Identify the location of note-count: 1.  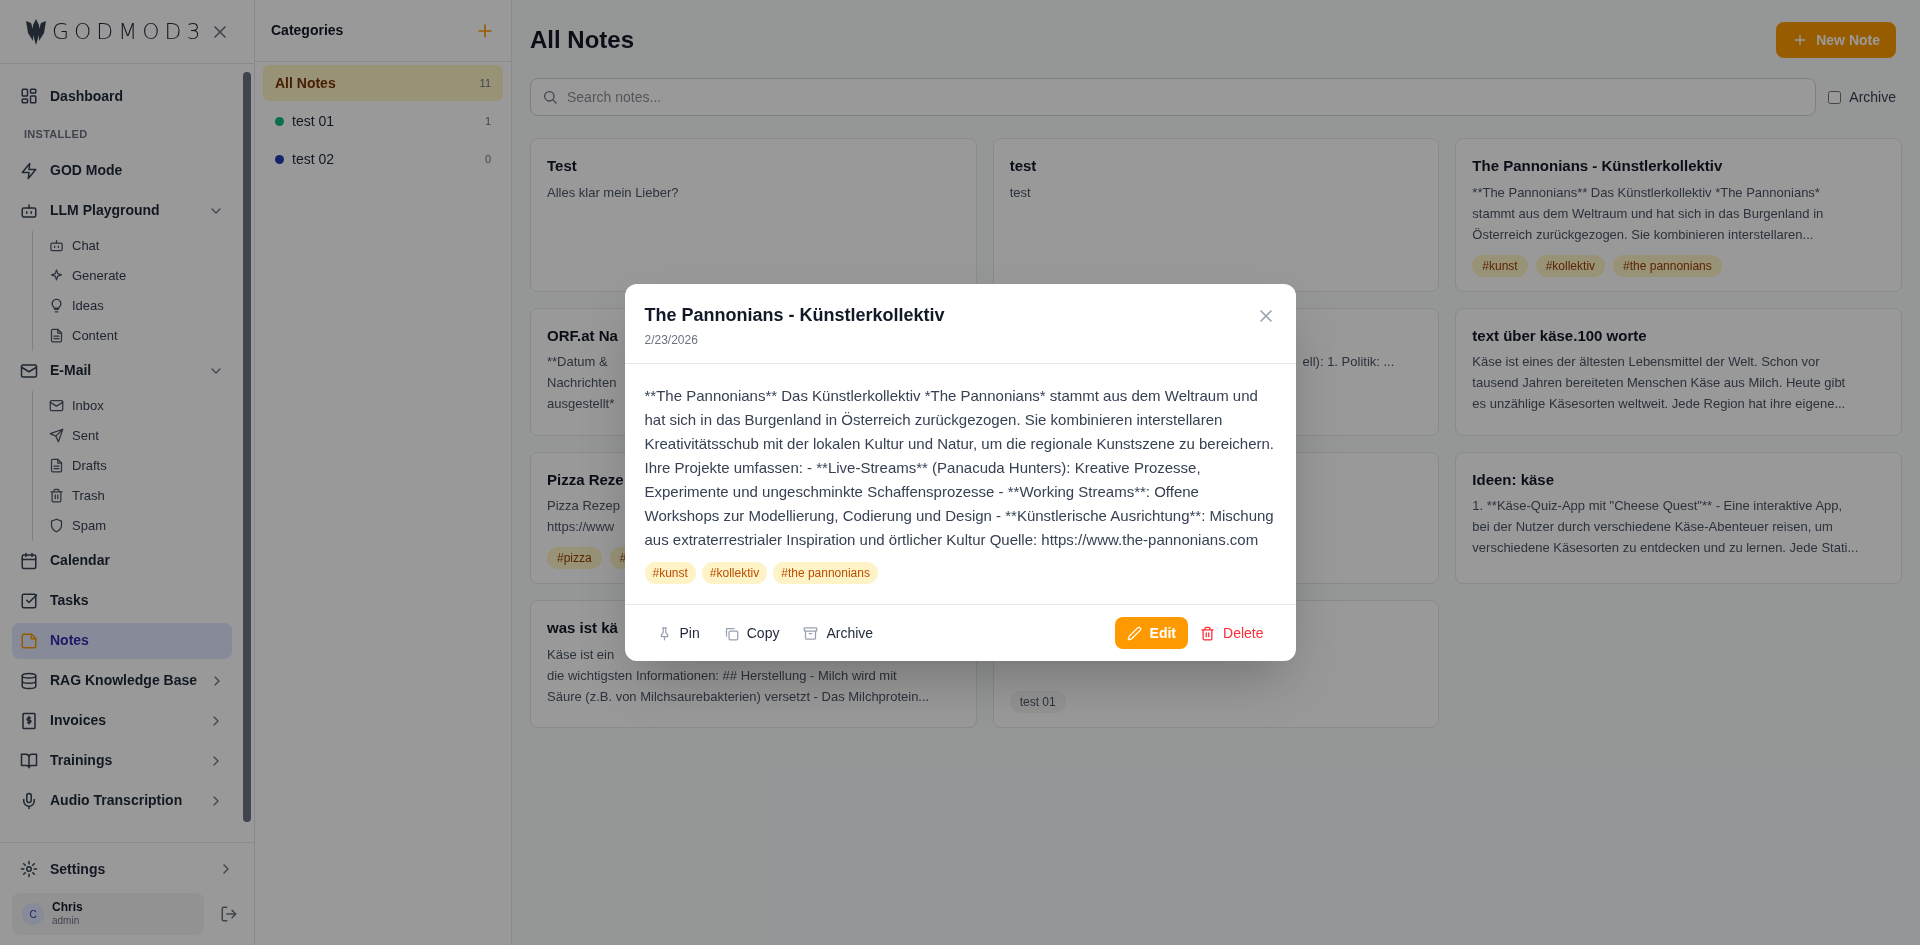
(487, 121).